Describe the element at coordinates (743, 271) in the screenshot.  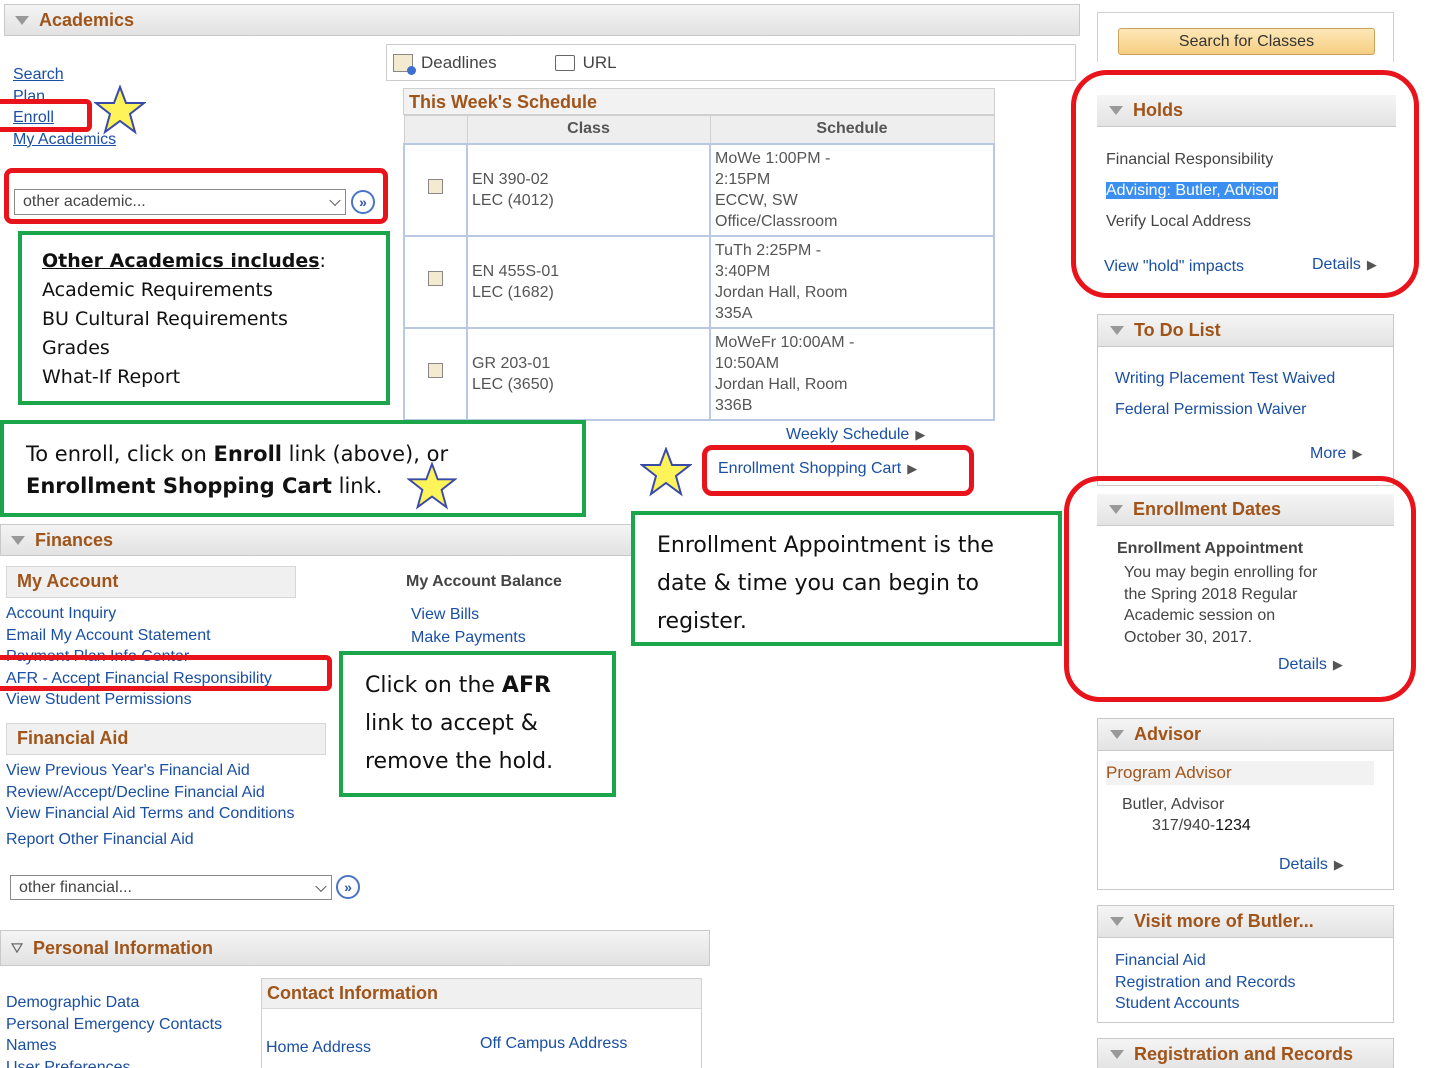
I see `schedule-line: 3:40PM` at that location.